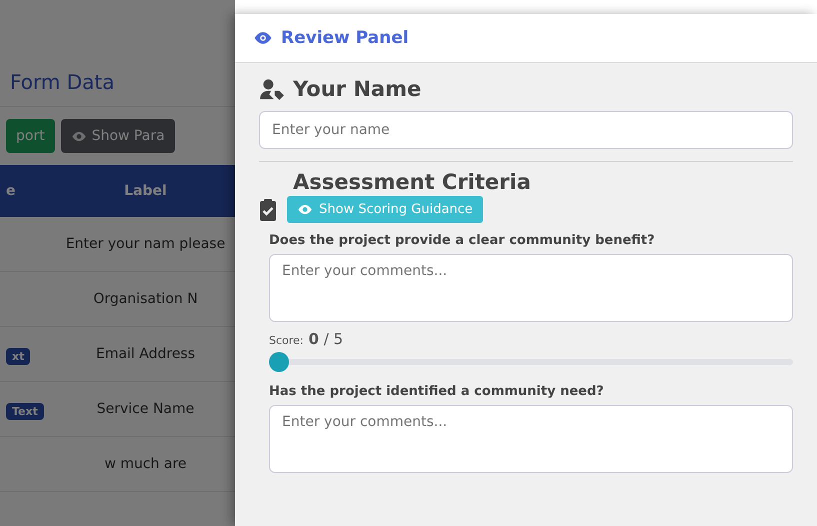 This screenshot has width=817, height=526. I want to click on score-label: Score:, so click(286, 340).